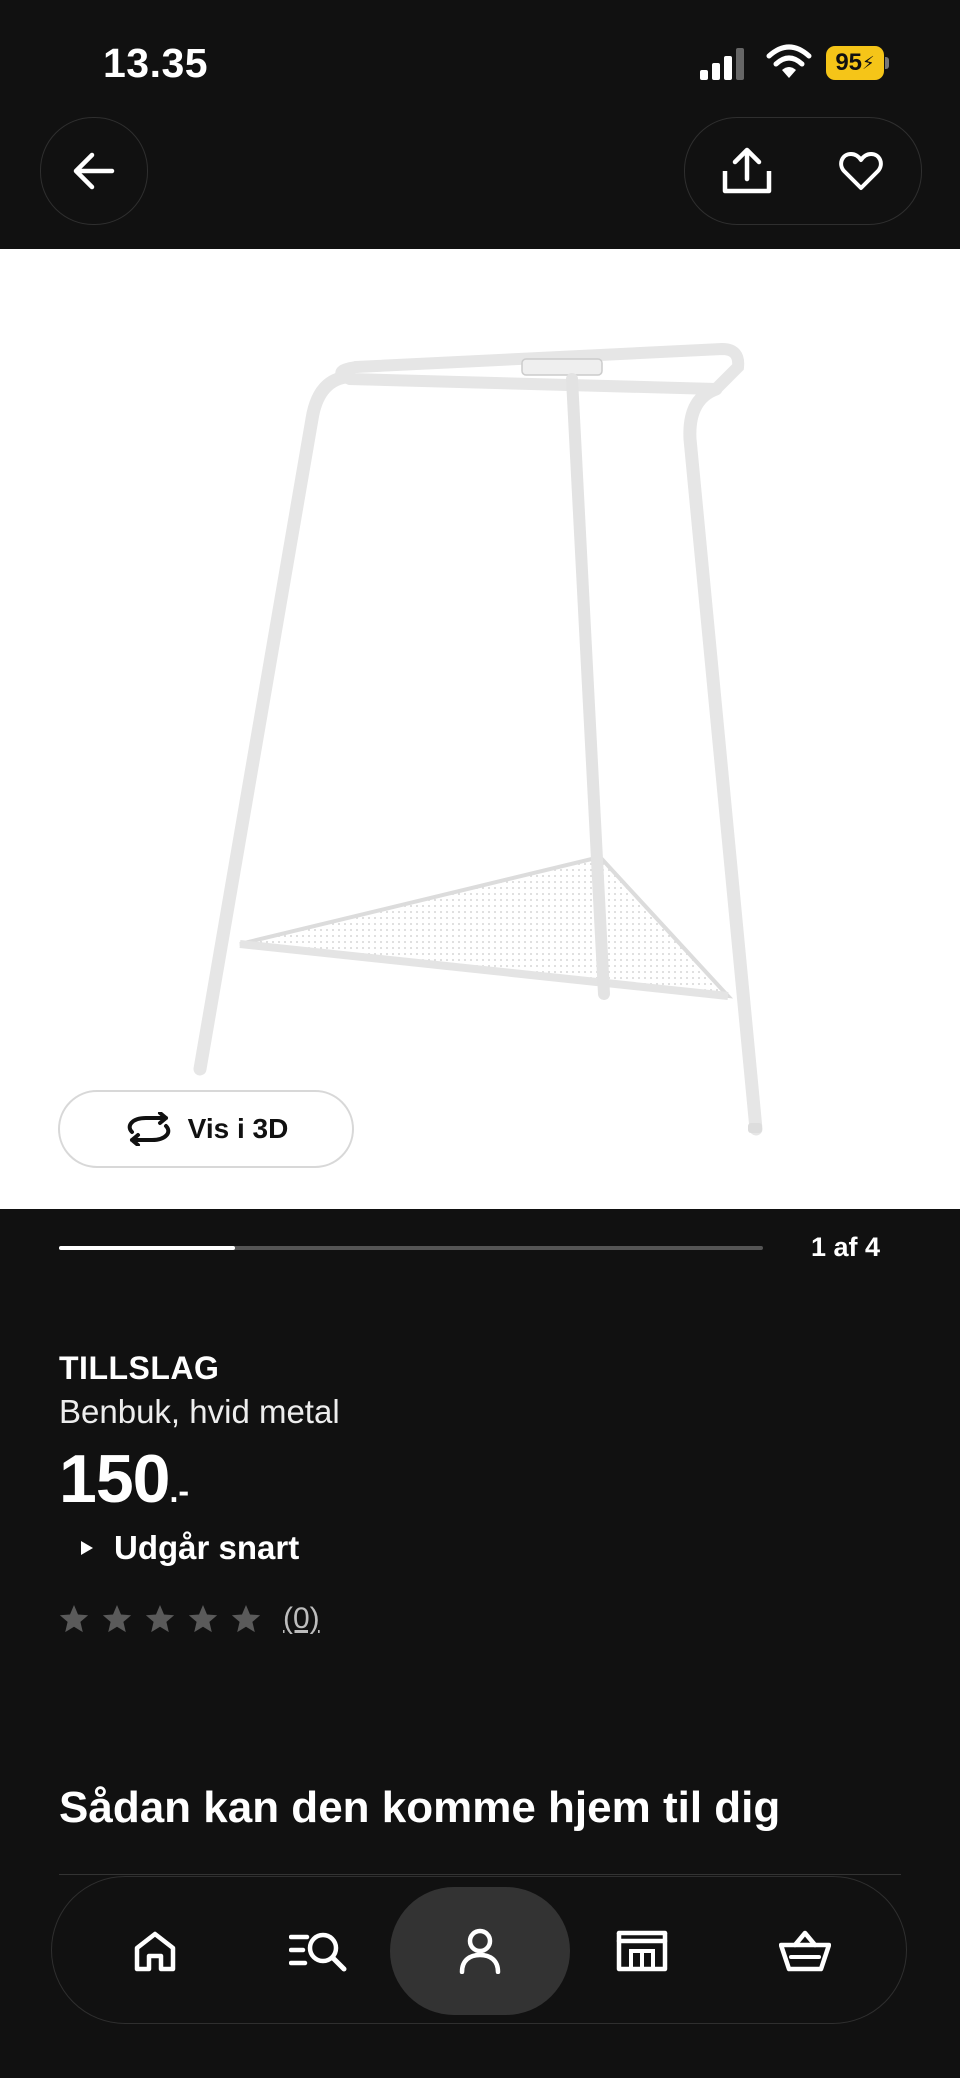 The width and height of the screenshot is (960, 2078). What do you see at coordinates (849, 62) in the screenshot?
I see `battery-level: 95` at bounding box center [849, 62].